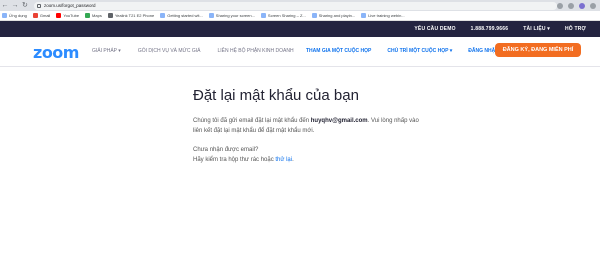 Image resolution: width=600 pixels, height=272 pixels. Describe the element at coordinates (93, 15) in the screenshot. I see `bookmark-maps: Maps` at that location.